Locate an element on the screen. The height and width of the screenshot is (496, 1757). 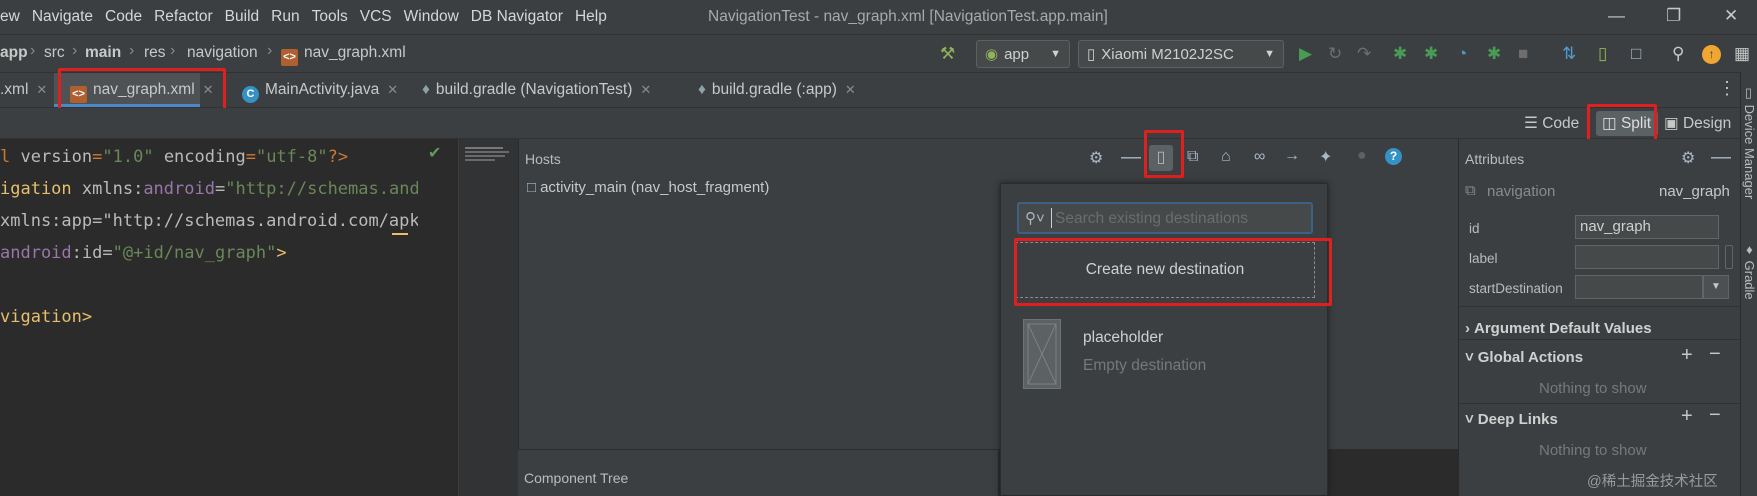
warning-icon: ● is located at coordinates (1362, 156).